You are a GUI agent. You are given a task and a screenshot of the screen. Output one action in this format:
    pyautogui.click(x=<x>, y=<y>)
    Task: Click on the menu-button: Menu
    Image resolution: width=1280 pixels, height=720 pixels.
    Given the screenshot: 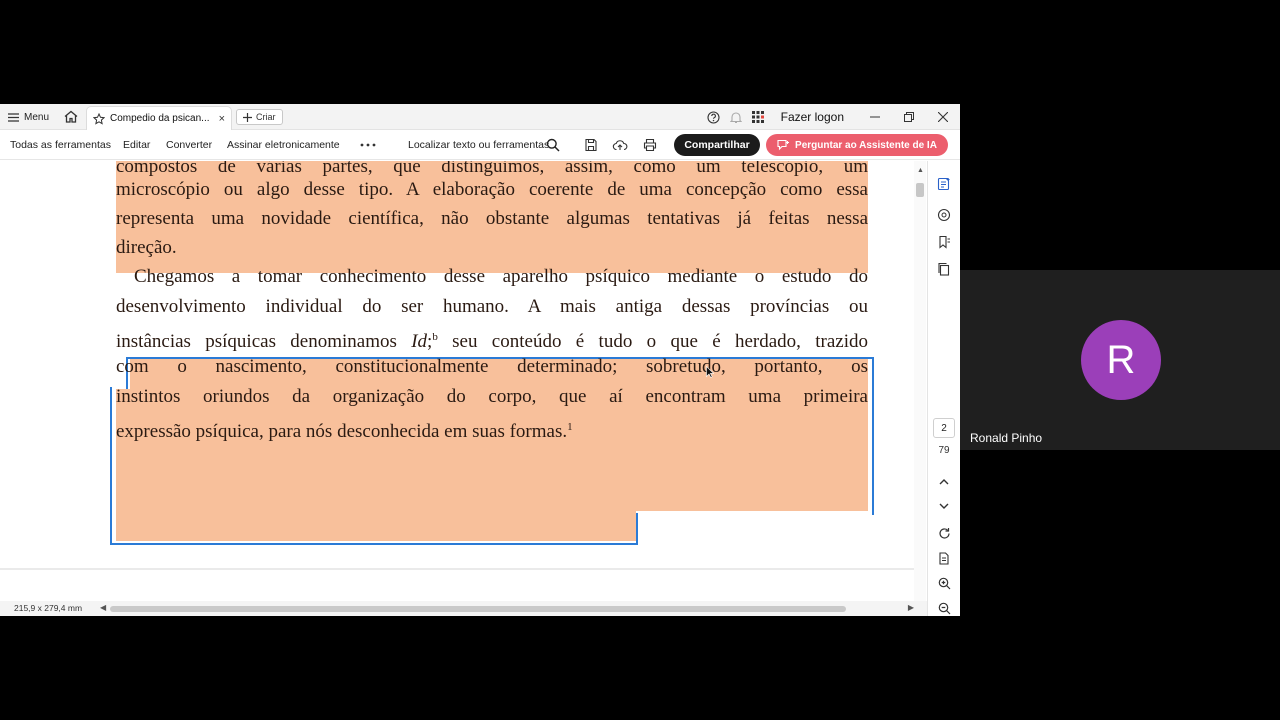 What is the action you would take?
    pyautogui.click(x=28, y=117)
    